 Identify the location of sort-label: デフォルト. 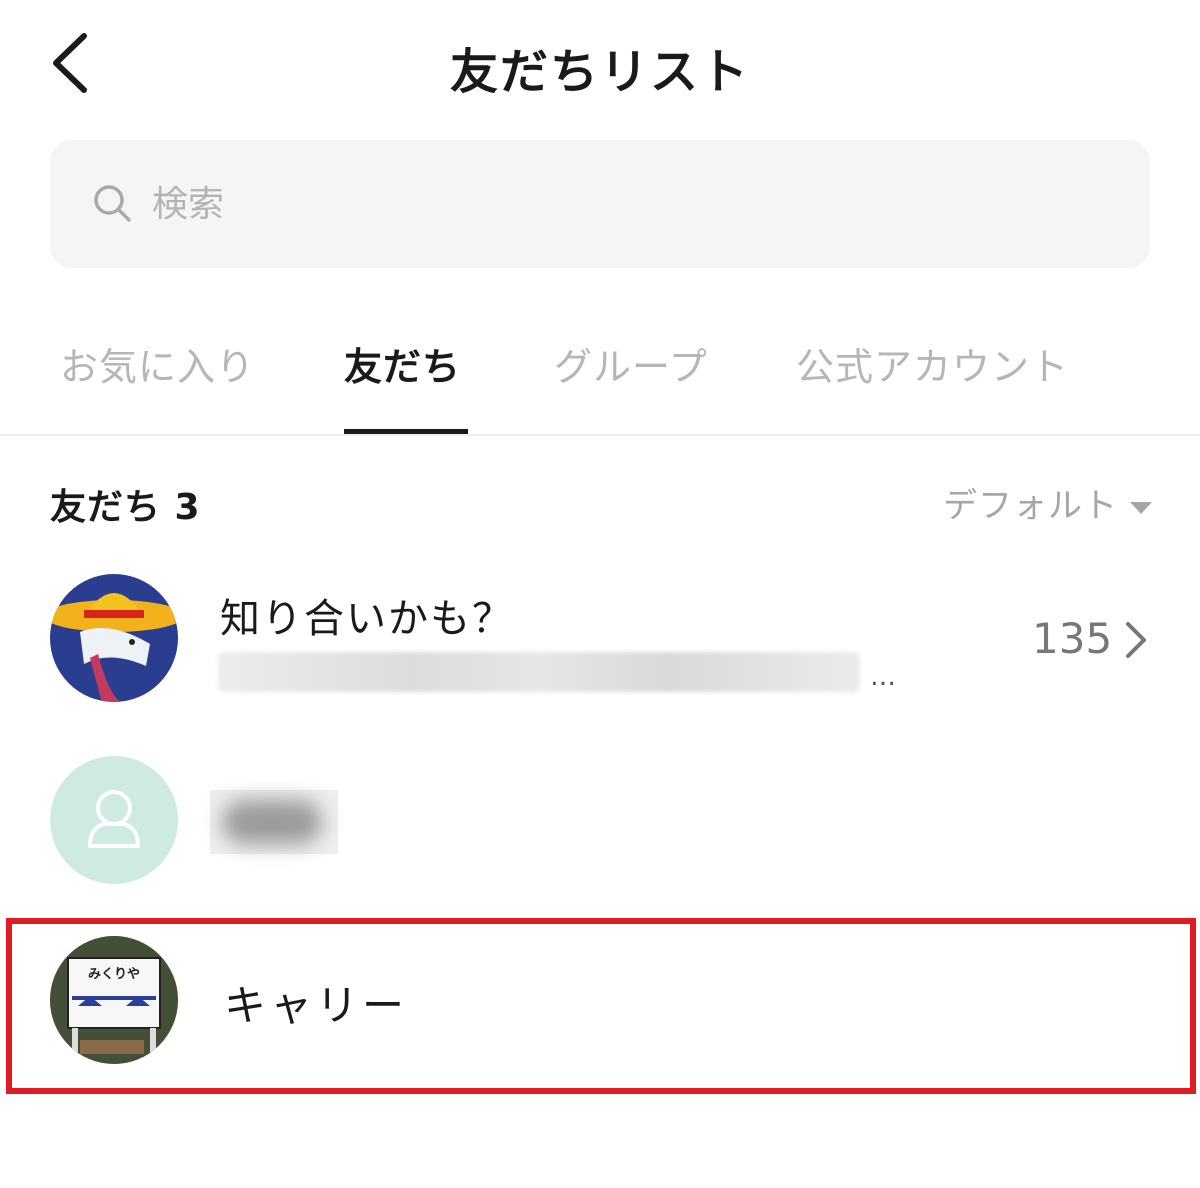
(1030, 506).